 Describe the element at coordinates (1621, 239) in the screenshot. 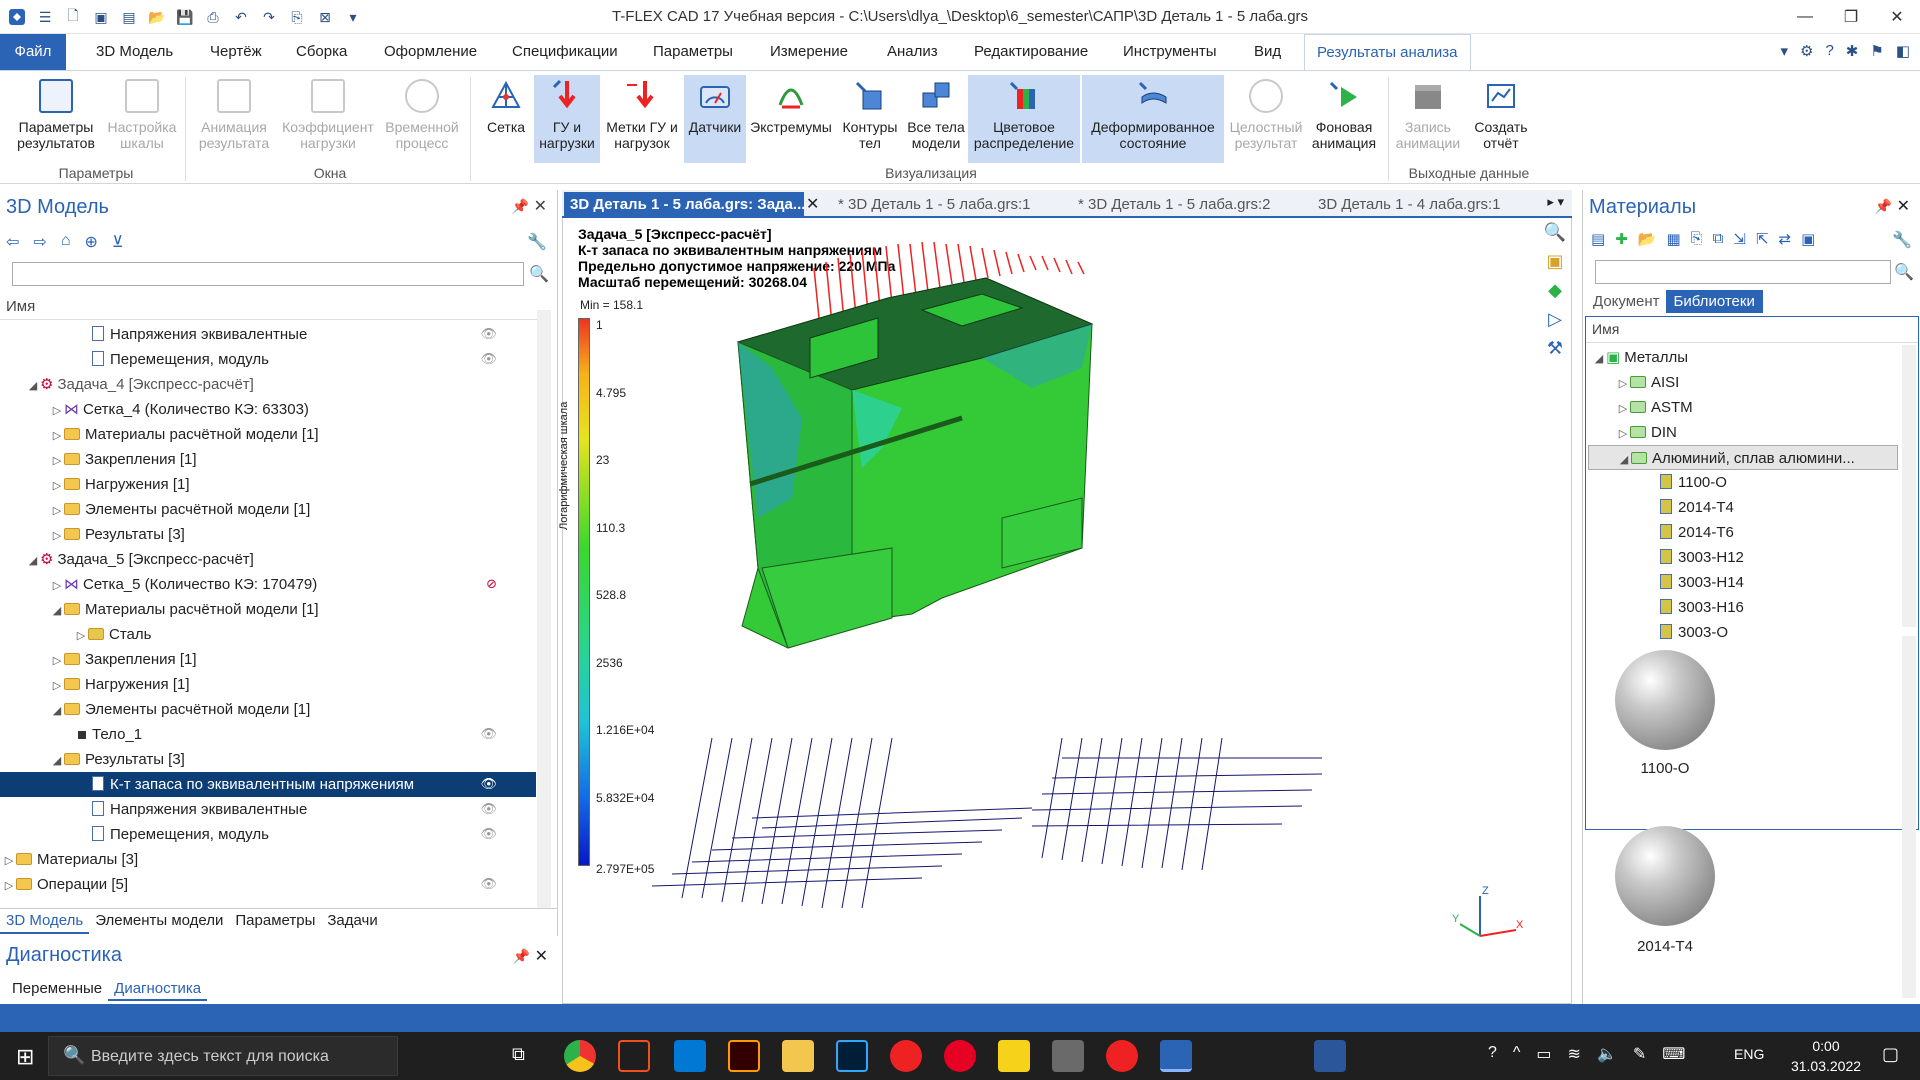

I see `add-material-icon: ✚` at that location.